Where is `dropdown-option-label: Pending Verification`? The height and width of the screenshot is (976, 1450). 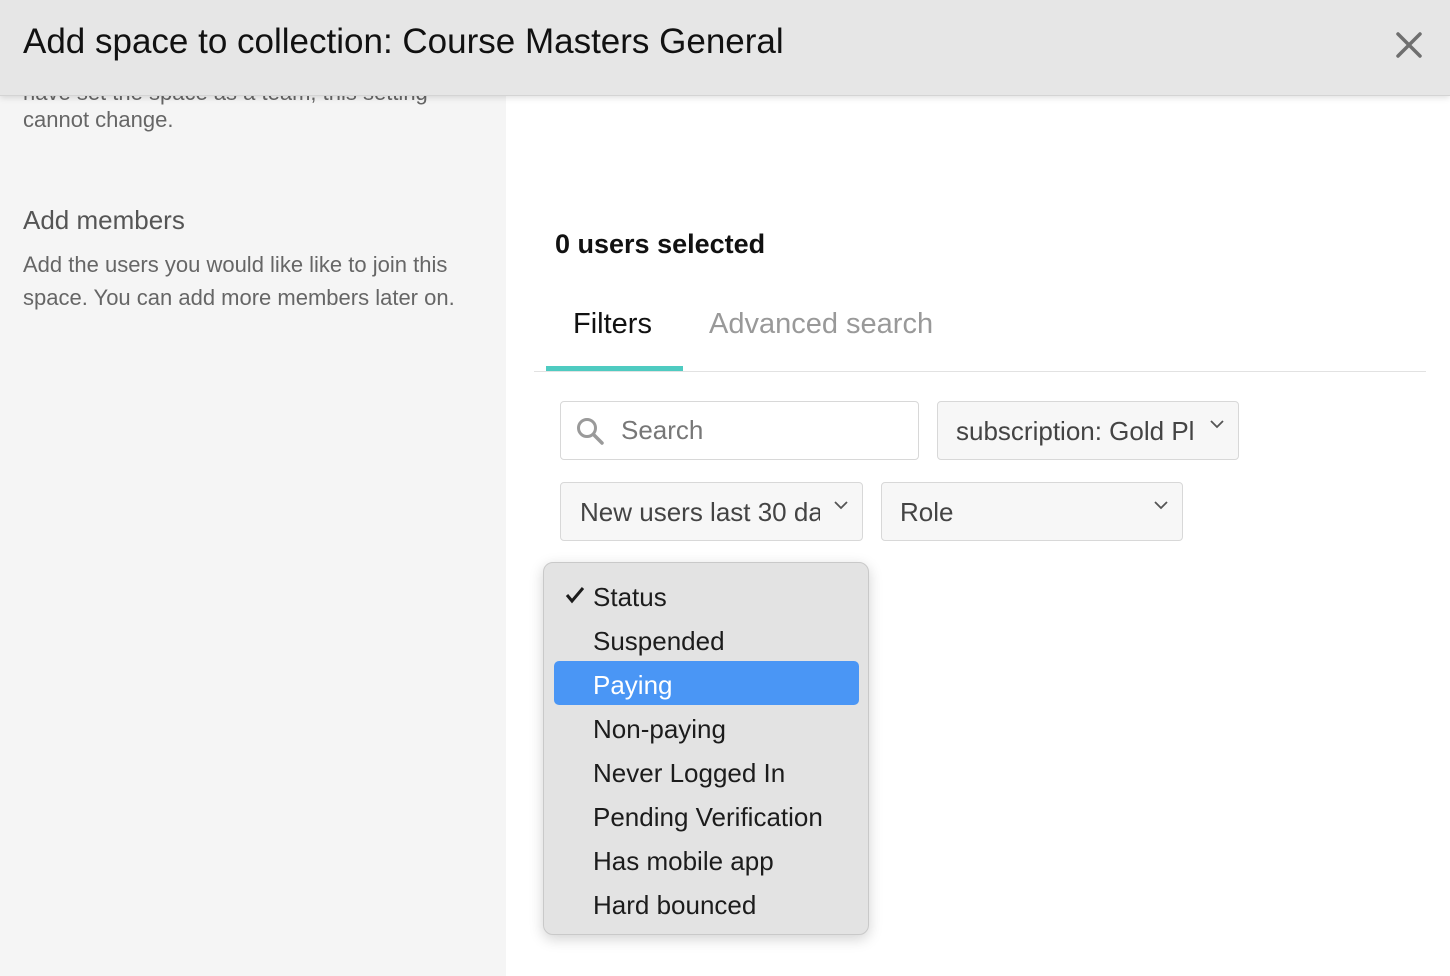
dropdown-option-label: Pending Verification is located at coordinates (708, 817).